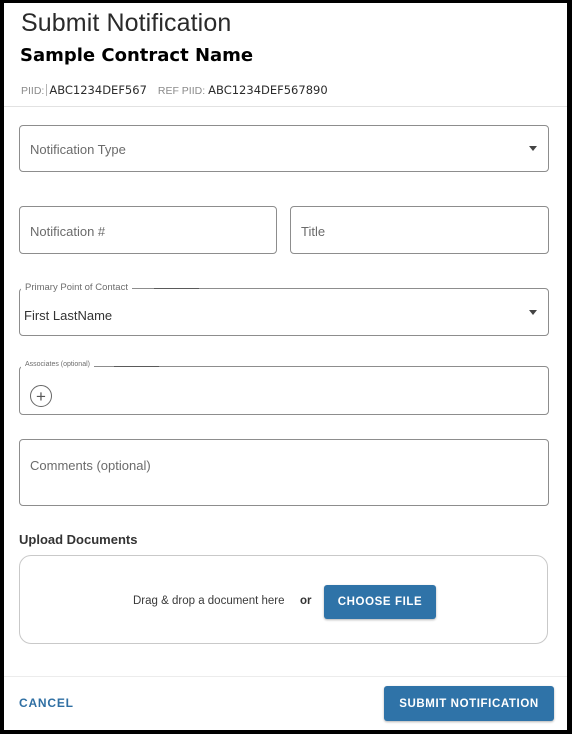 This screenshot has height=734, width=572. I want to click on primary-contact-value: First LastName, so click(68, 315).